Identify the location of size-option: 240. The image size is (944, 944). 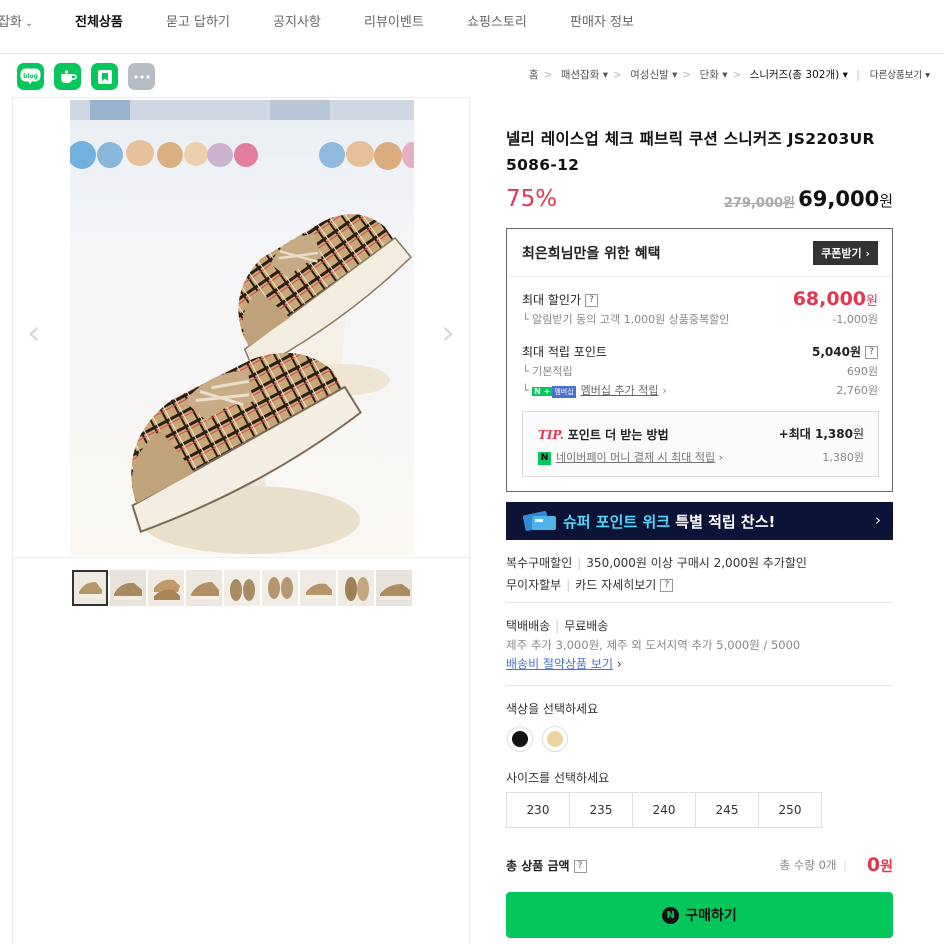
(664, 810).